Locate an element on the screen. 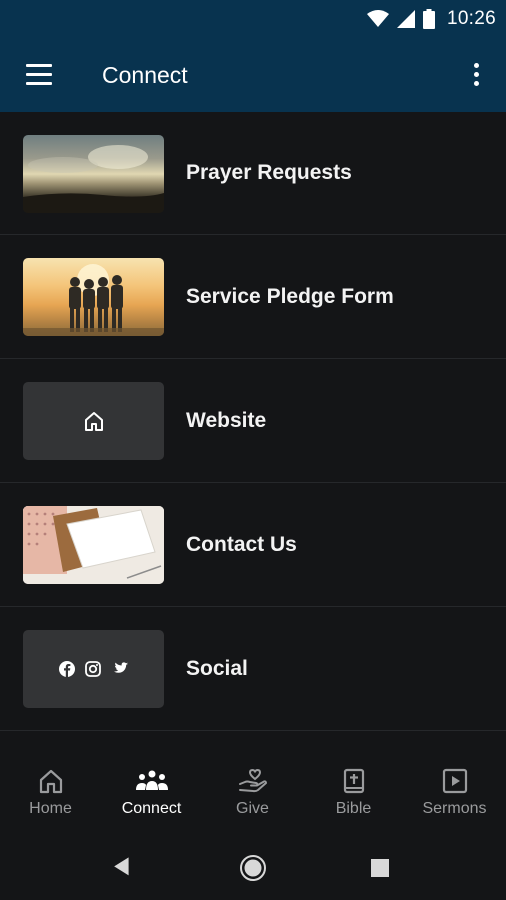 The image size is (506, 900). instagram-icon is located at coordinates (93, 669).